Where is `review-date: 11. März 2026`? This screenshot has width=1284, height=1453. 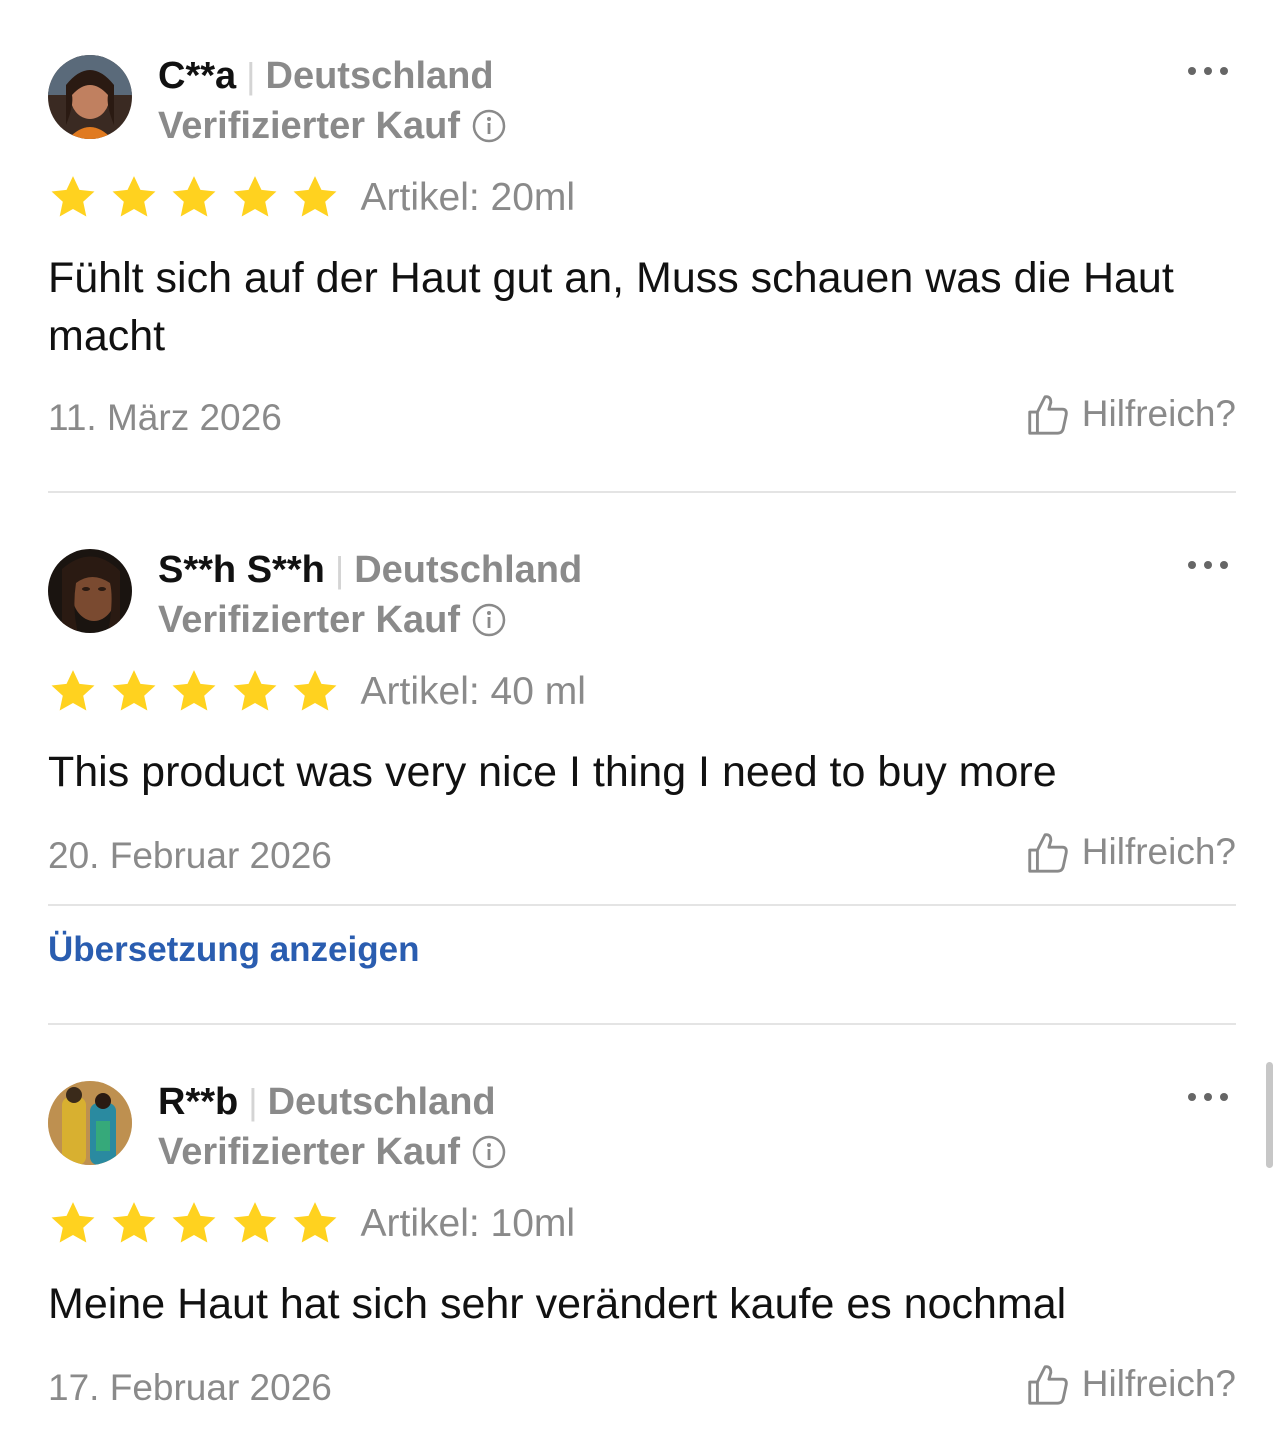 review-date: 11. März 2026 is located at coordinates (165, 417).